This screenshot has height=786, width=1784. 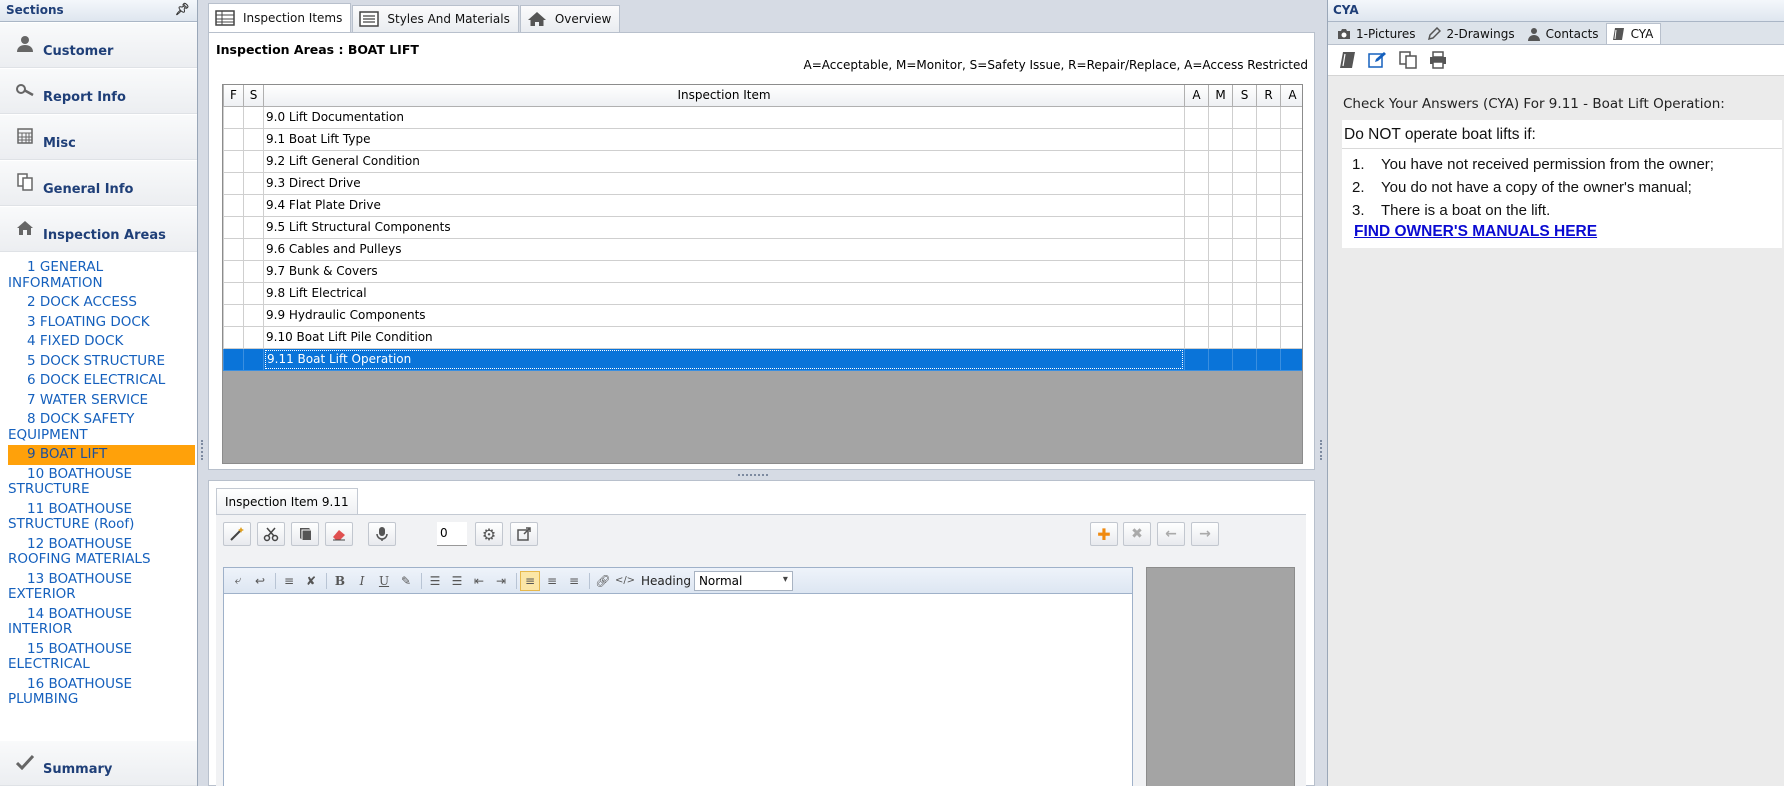 What do you see at coordinates (362, 581) in the screenshot?
I see `italic-icon: I` at bounding box center [362, 581].